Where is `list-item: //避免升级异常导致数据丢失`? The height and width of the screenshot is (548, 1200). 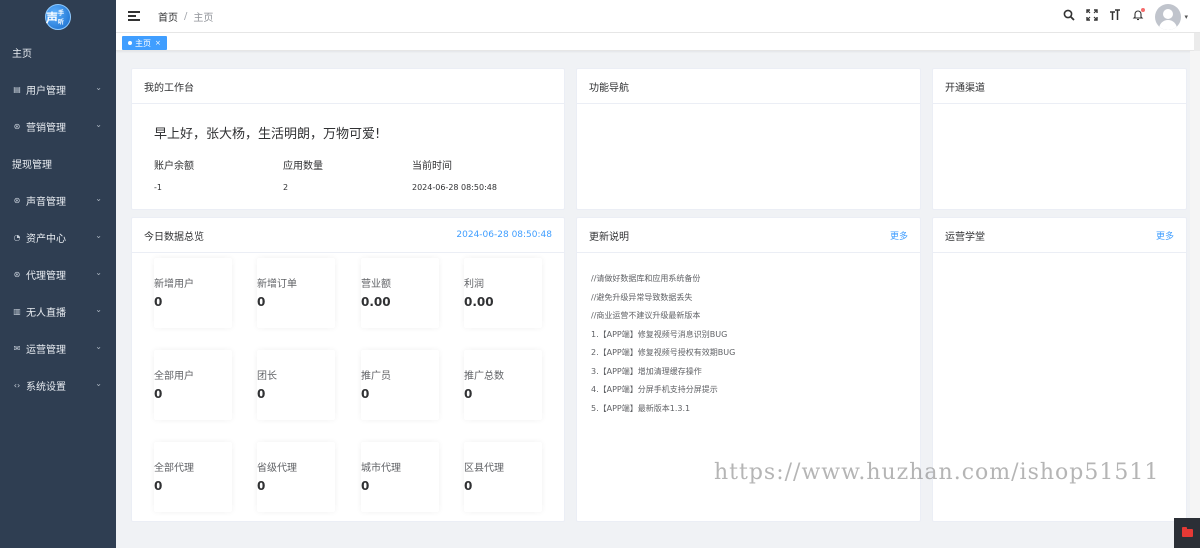
list-item: //避免升级异常导致数据丢失 is located at coordinates (642, 297).